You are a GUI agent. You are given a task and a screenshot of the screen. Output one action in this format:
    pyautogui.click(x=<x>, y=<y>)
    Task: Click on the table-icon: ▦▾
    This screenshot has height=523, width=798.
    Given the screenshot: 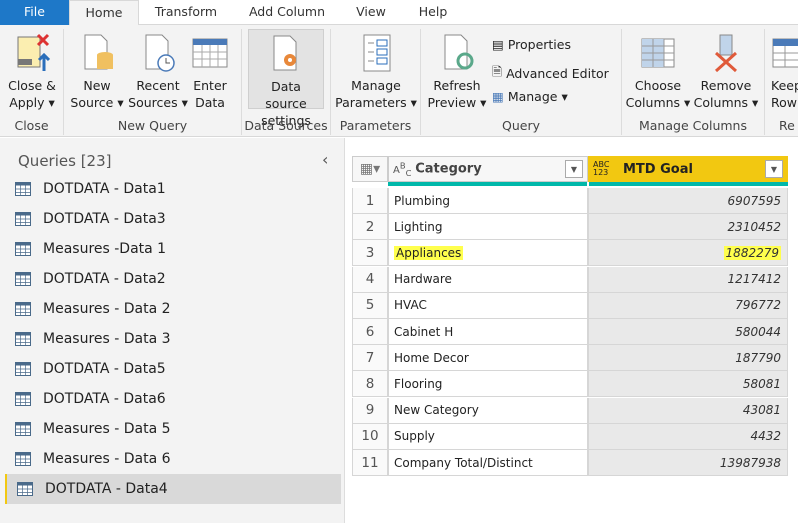 What is the action you would take?
    pyautogui.click(x=370, y=169)
    